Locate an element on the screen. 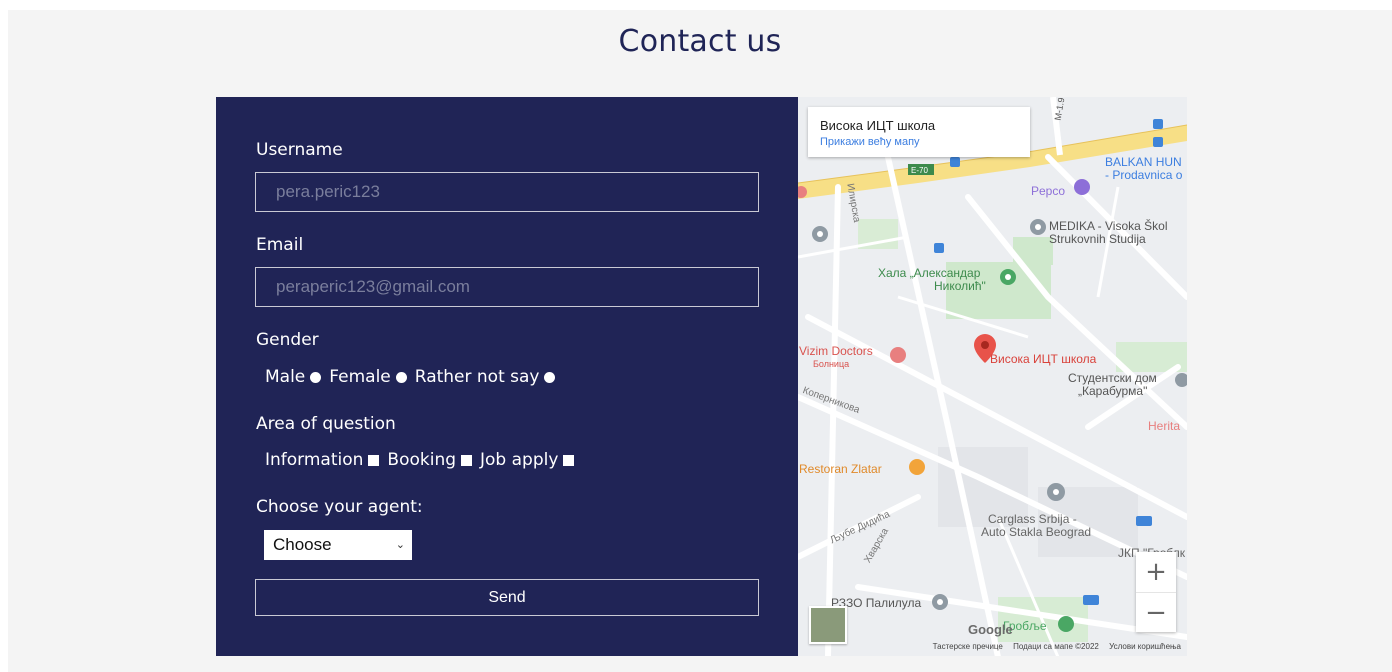 This screenshot has width=1392, height=672. checkbox-booking is located at coordinates (467, 460).